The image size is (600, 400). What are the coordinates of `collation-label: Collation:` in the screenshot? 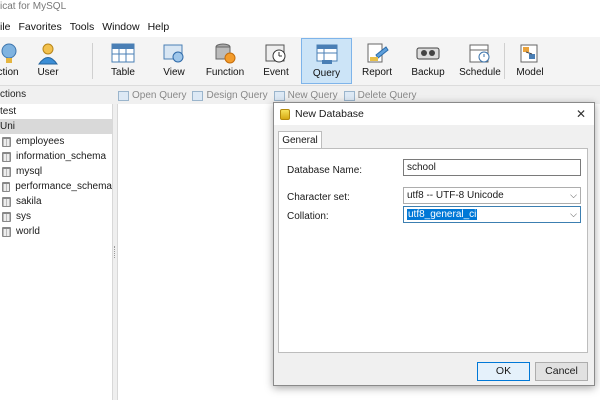 It's located at (308, 216).